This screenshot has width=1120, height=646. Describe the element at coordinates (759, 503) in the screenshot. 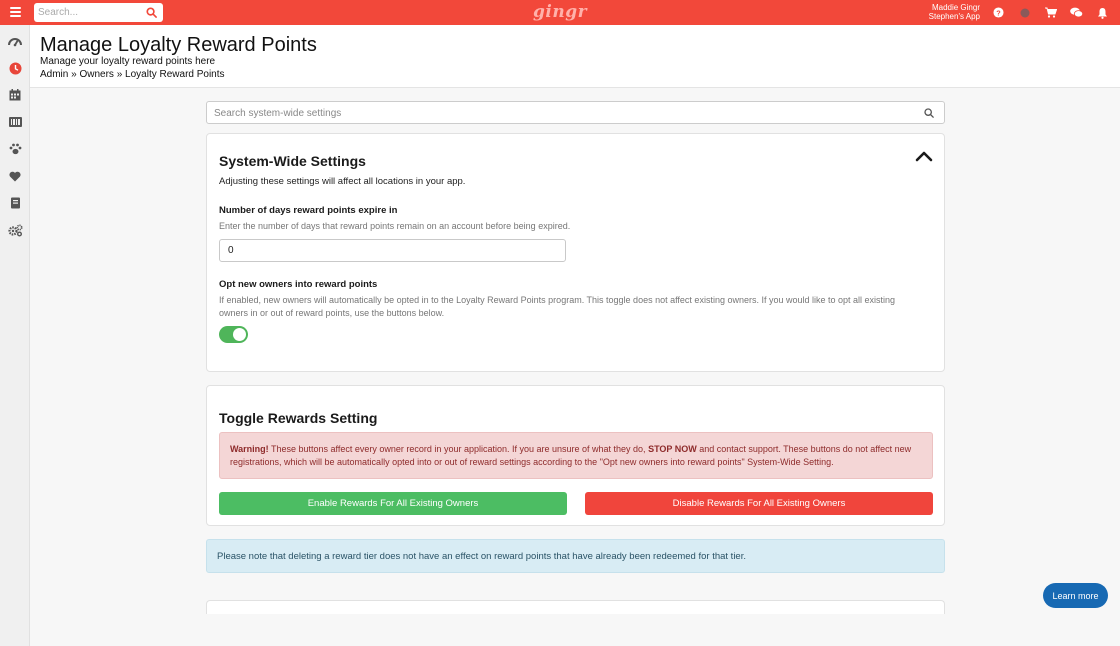

I see `disable-rewards-button: Disable Rewards For All Existing Owners` at that location.